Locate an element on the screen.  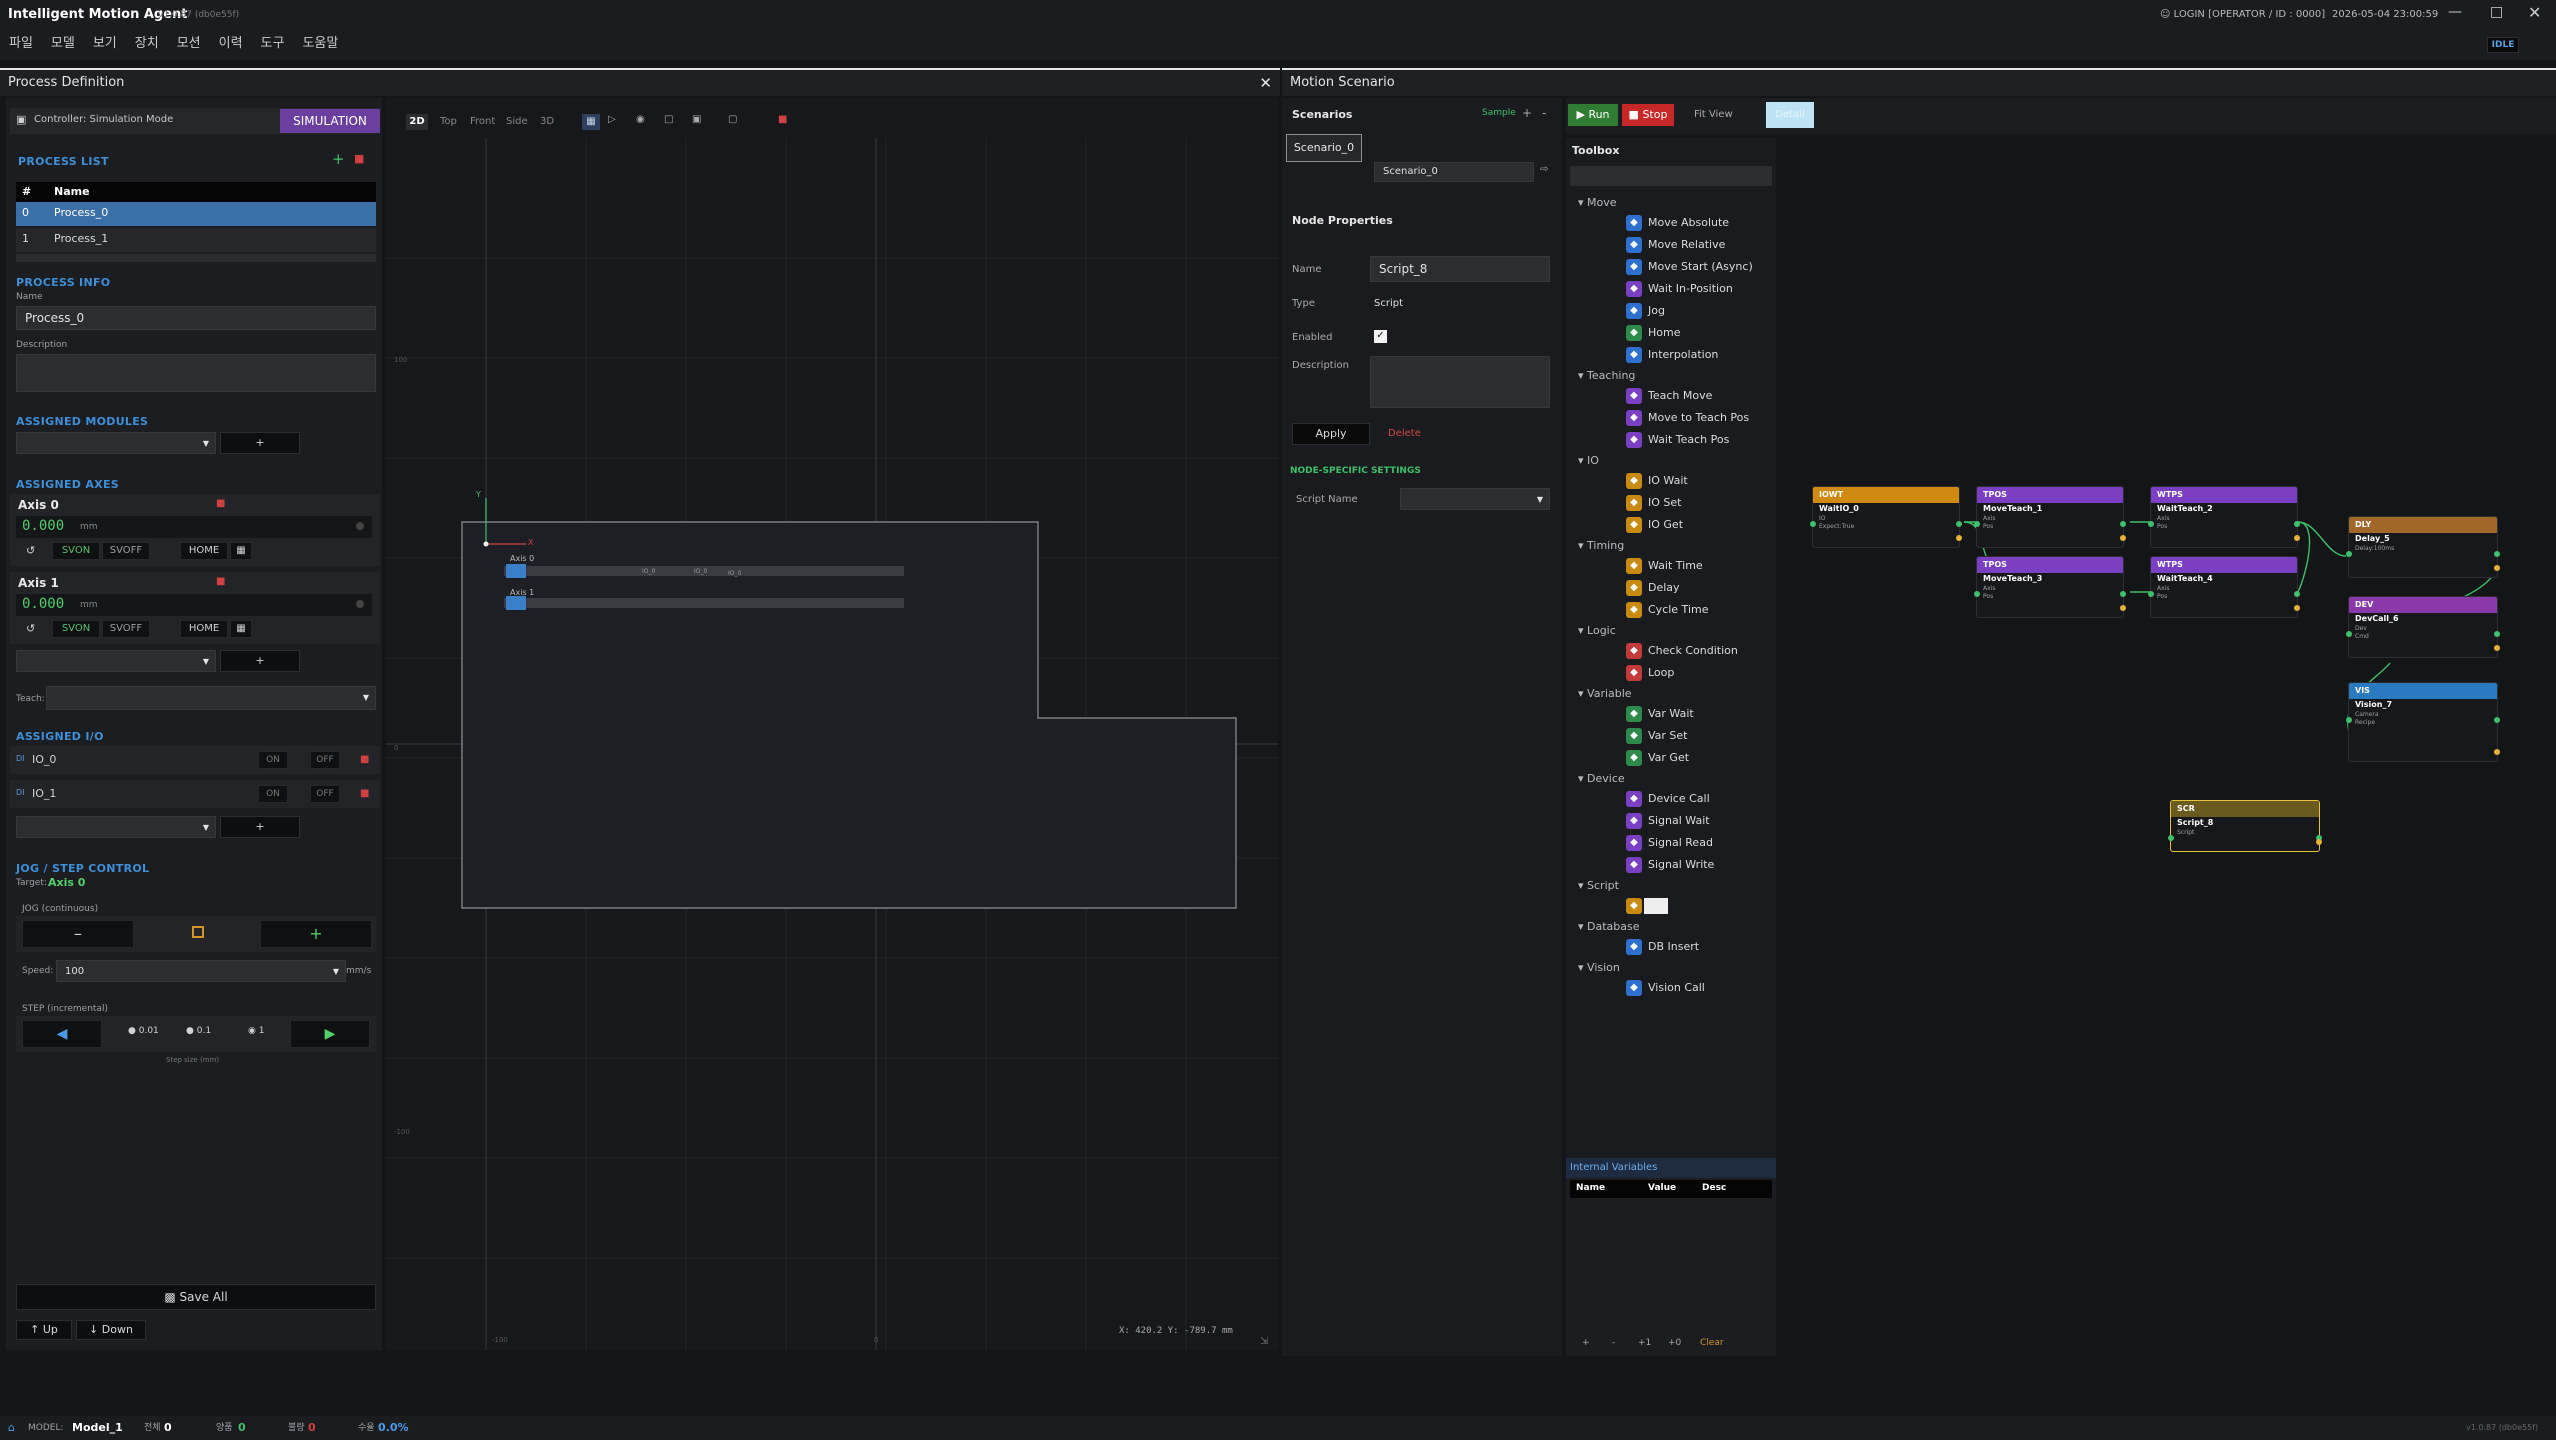
maximize-icon: □ is located at coordinates (2496, 12).